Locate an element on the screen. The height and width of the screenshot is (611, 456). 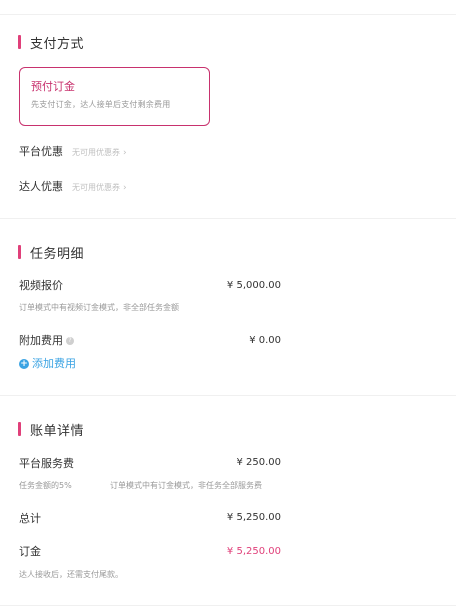
add-fee-button: + 添加费用 is located at coordinates (47, 364).